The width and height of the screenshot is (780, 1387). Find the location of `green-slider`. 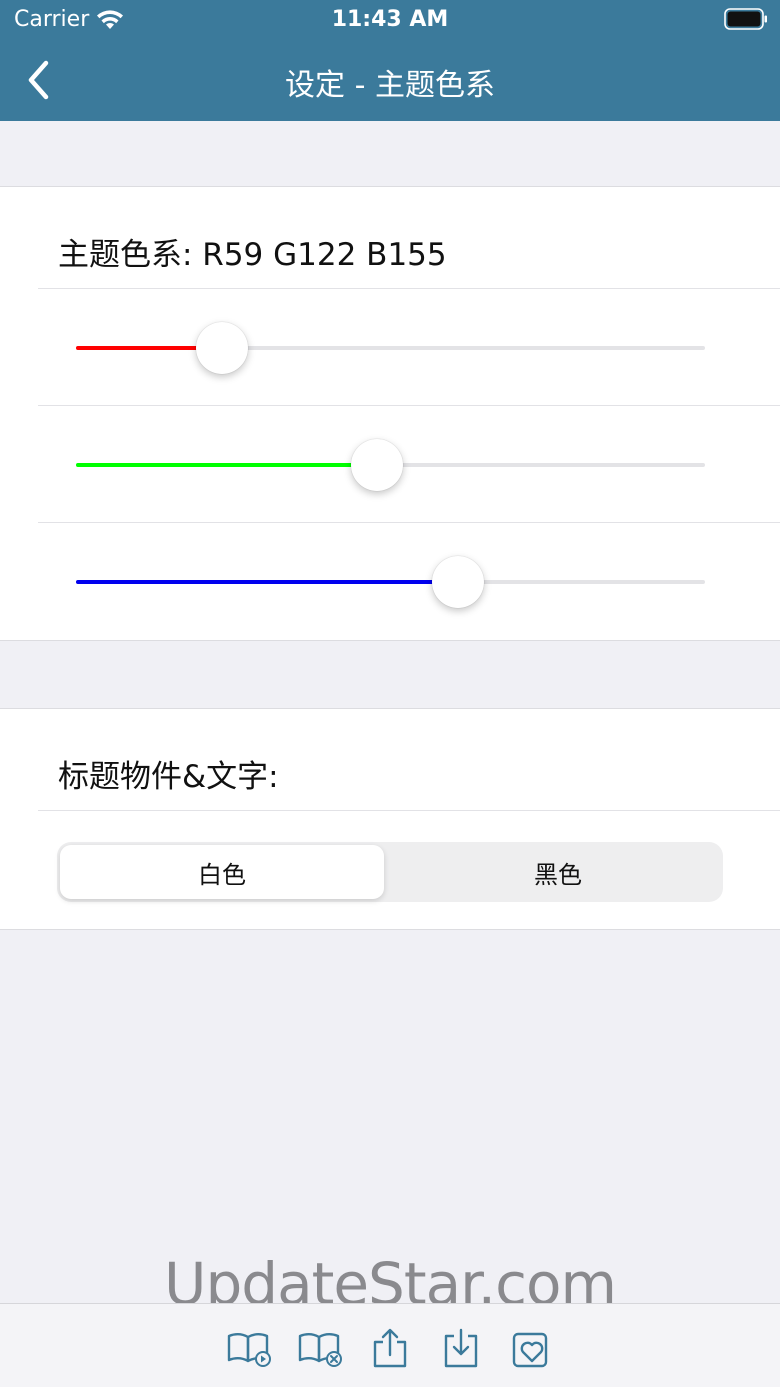

green-slider is located at coordinates (390, 465).